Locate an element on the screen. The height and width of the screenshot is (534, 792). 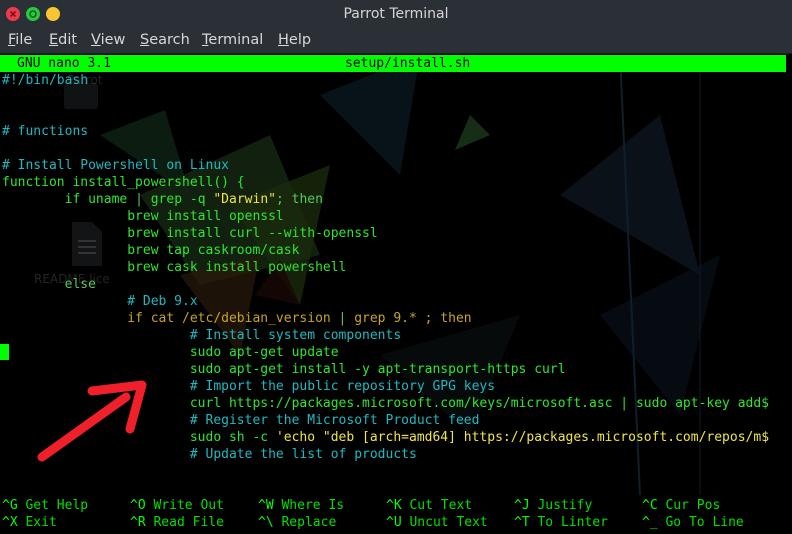
menu-edit: Edit is located at coordinates (63, 40).